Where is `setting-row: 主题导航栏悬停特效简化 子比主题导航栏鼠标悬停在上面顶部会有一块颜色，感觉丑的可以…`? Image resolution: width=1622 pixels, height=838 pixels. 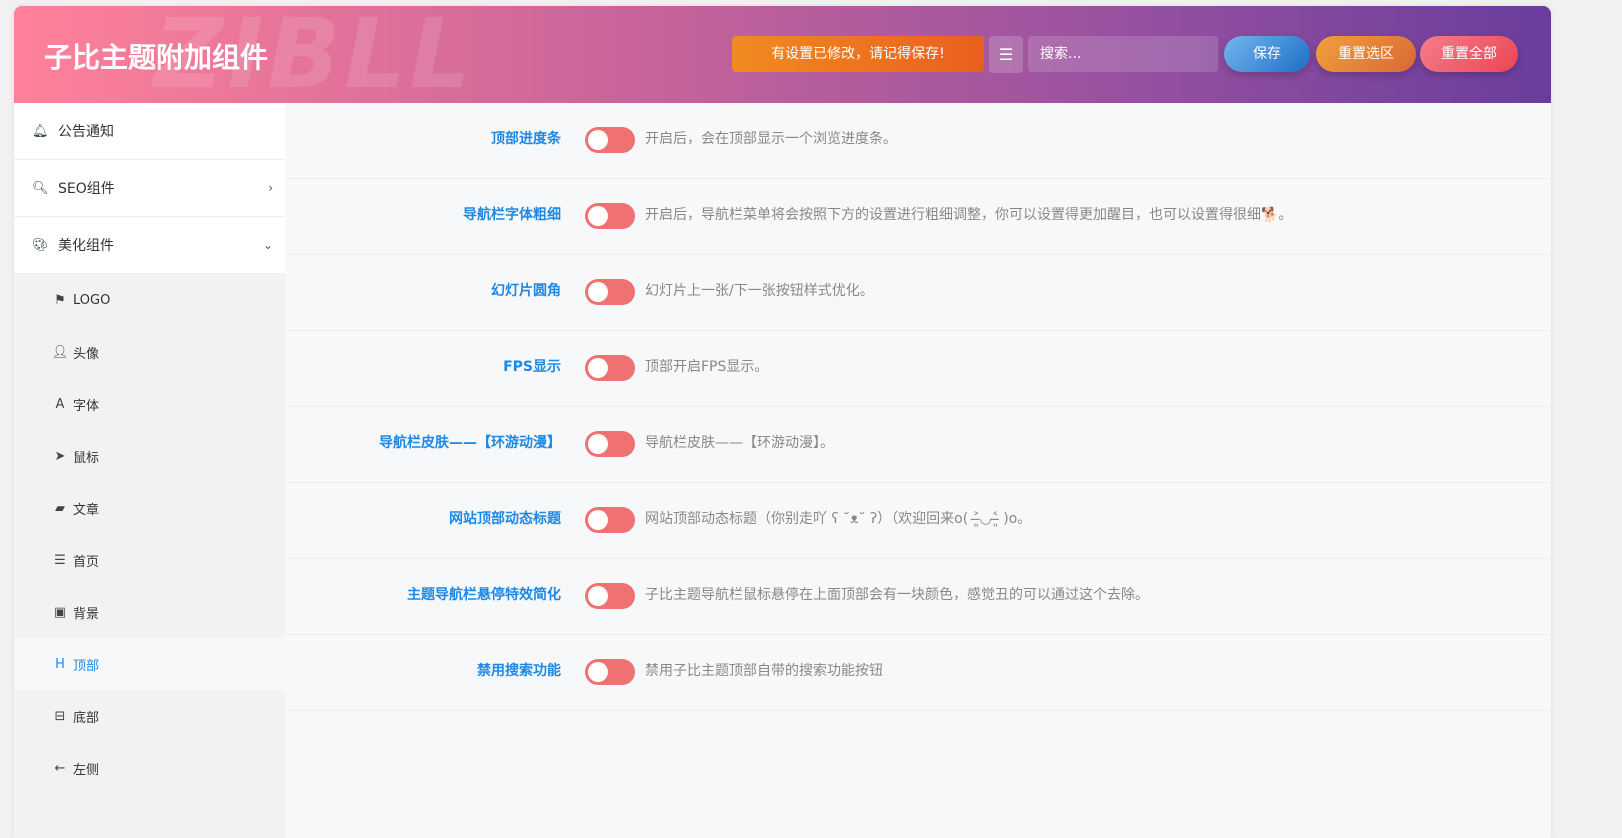
setting-row: 主题导航栏悬停特效简化 子比主题导航栏鼠标悬停在上面顶部会有一块颜色，感觉丑的可以… is located at coordinates (919, 597).